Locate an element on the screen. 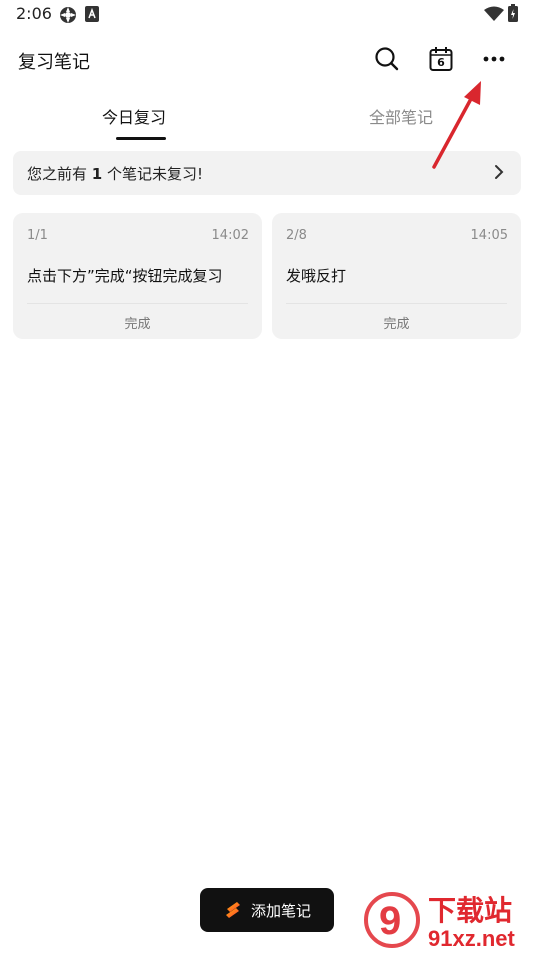 The height and width of the screenshot is (954, 534). site-watermark: 9 下载站 91xz.net is located at coordinates (448, 919).